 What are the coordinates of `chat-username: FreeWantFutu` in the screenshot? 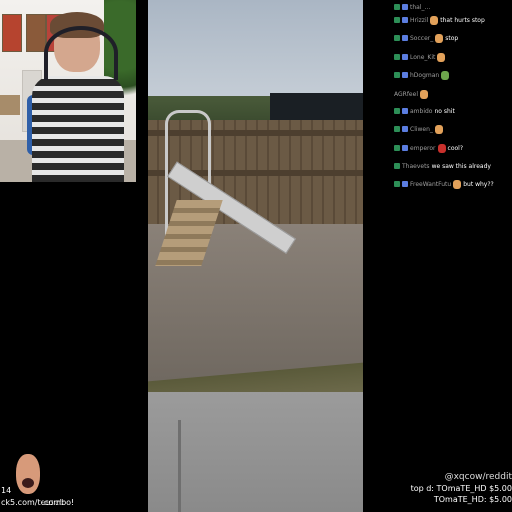 It's located at (430, 184).